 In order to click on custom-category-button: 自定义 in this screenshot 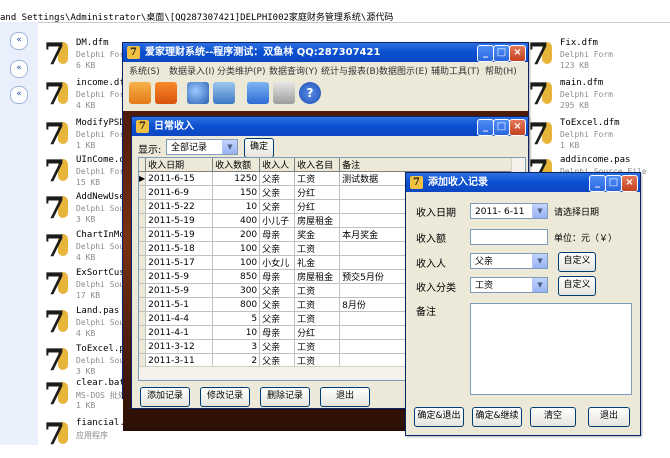, I will do `click(577, 286)`.